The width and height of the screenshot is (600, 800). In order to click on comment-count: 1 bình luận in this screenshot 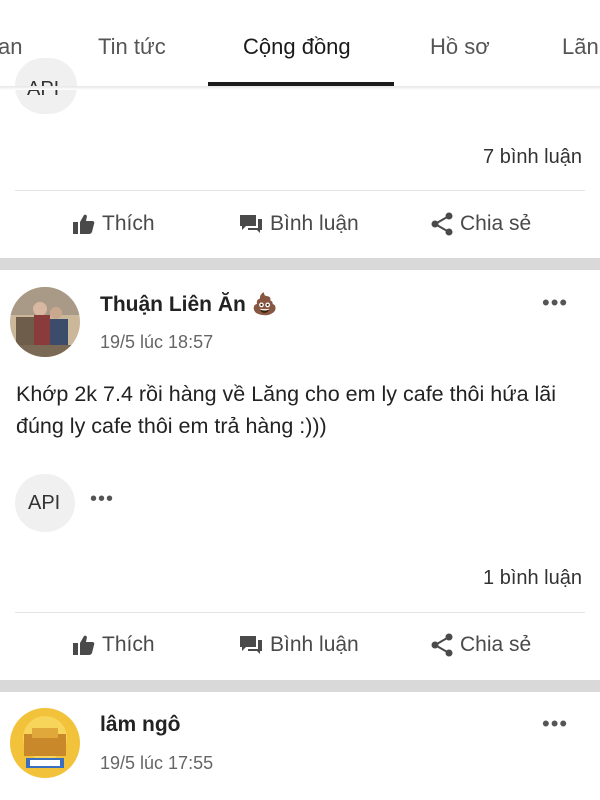, I will do `click(532, 578)`.